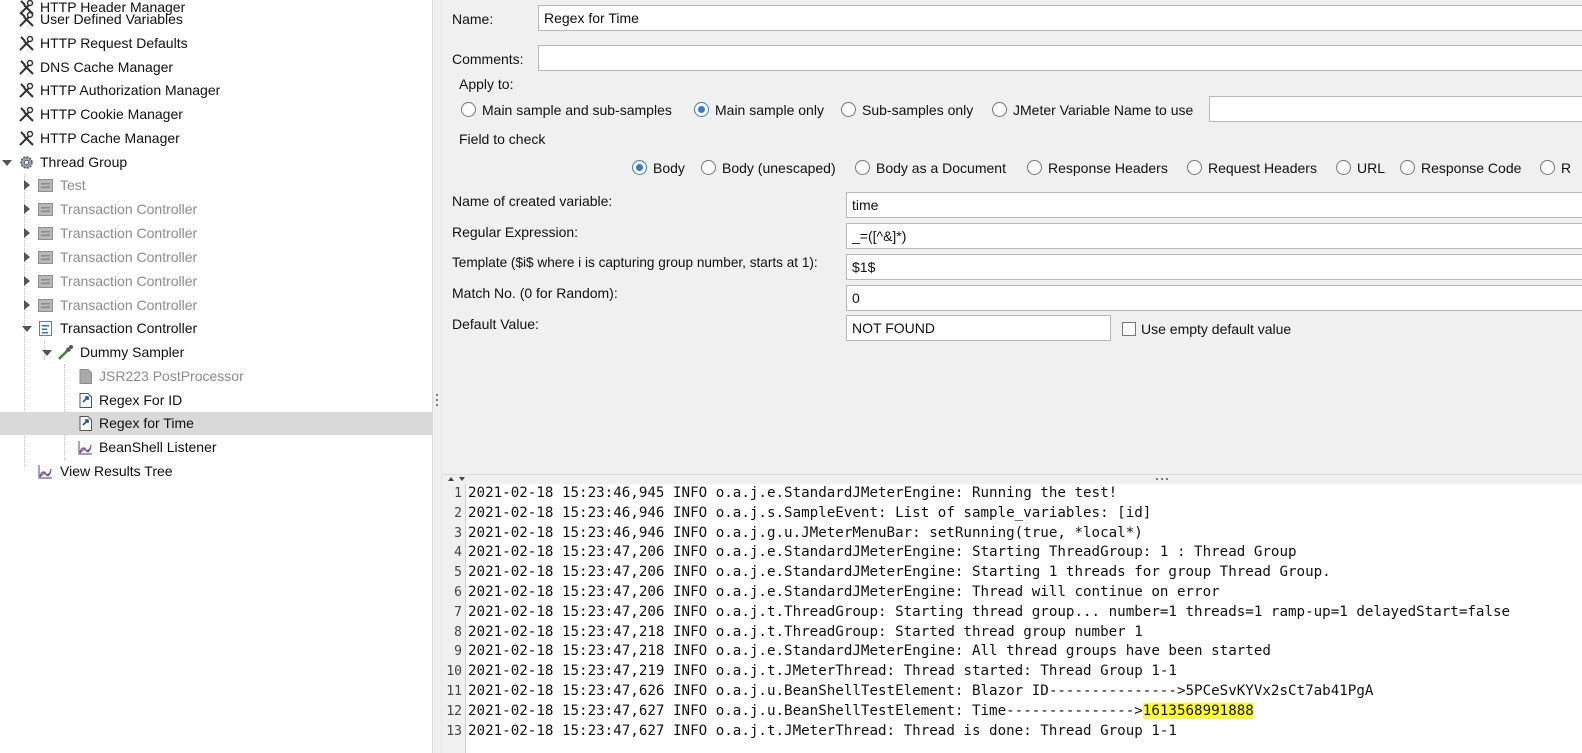 Image resolution: width=1582 pixels, height=753 pixels. What do you see at coordinates (848, 109) in the screenshot?
I see `apply-sub-only-radio` at bounding box center [848, 109].